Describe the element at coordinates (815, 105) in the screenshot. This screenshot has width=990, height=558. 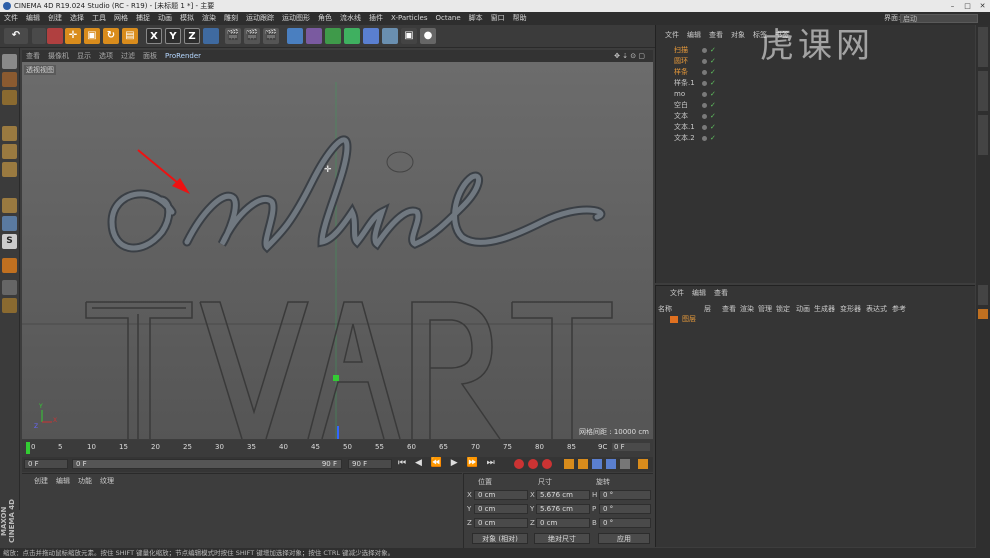
I see `object-row: 空白 ✓` at that location.